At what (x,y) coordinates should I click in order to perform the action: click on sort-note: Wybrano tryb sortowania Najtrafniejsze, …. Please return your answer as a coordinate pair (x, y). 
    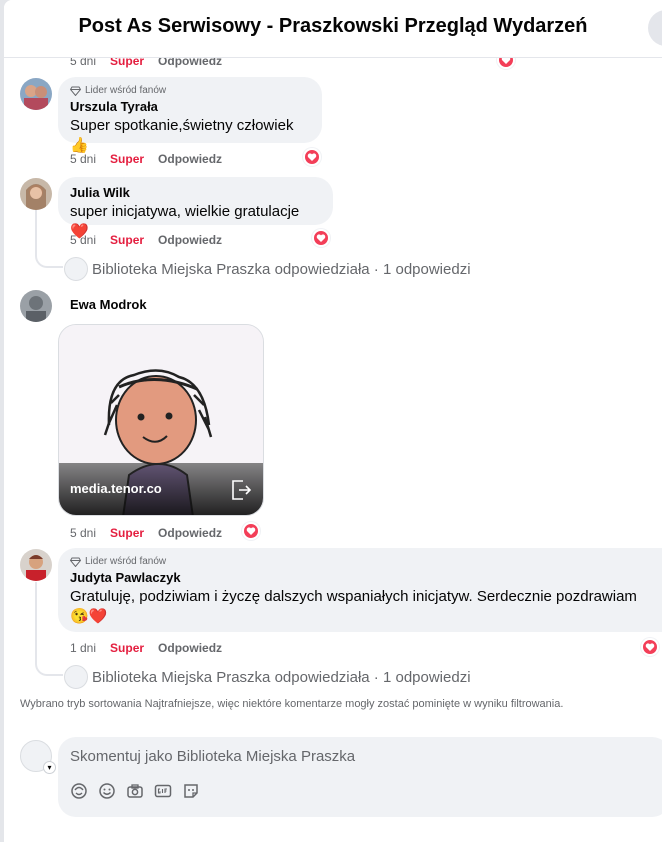
    Looking at the image, I should click on (292, 704).